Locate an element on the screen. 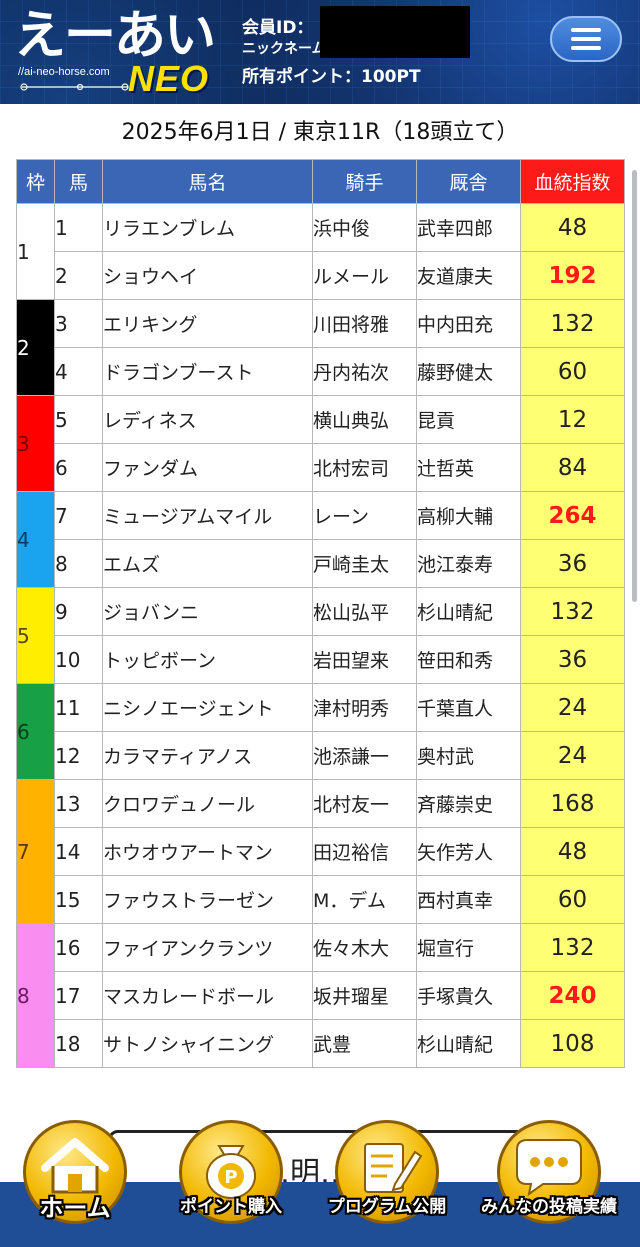 The height and width of the screenshot is (1247, 640). jockey-cell: 武豊 is located at coordinates (364, 1043).